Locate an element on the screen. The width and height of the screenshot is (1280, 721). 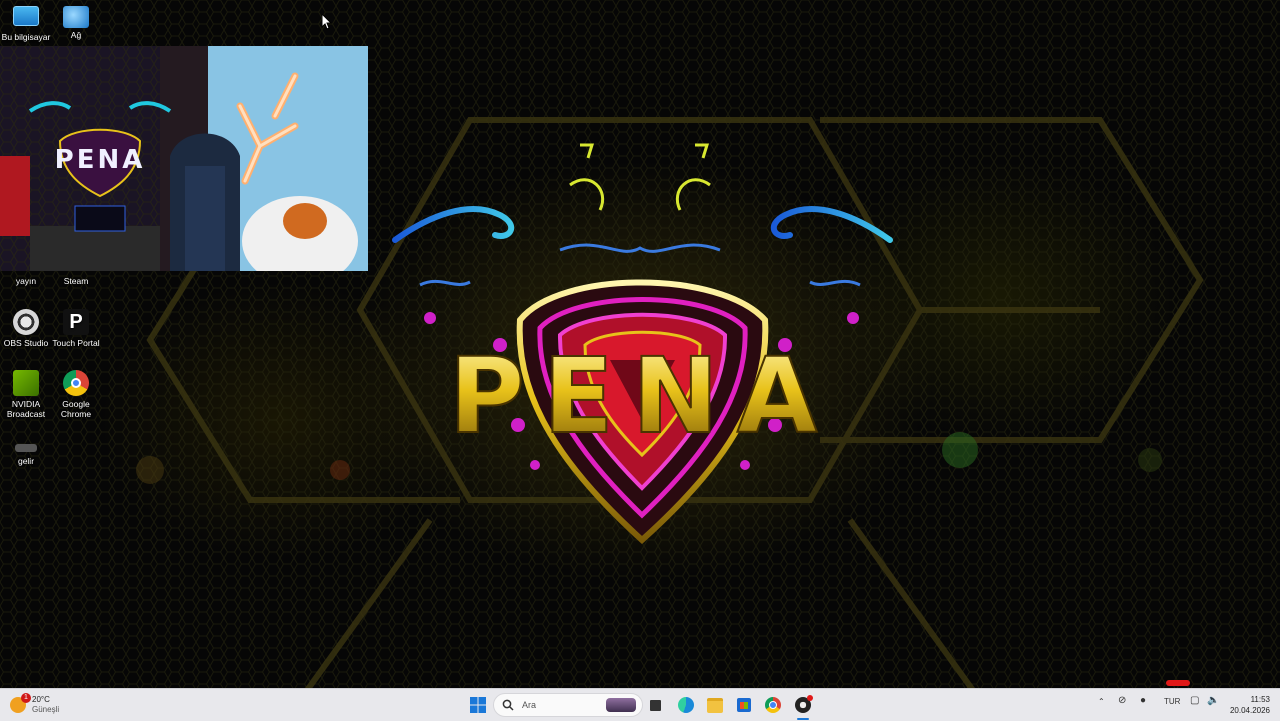
mouse-cursor-icon is located at coordinates (327, 22).